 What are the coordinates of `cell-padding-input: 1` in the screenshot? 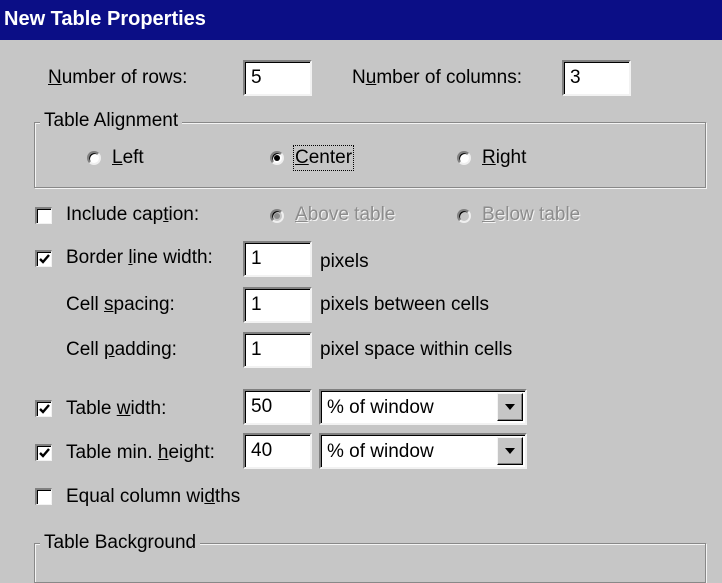 It's located at (277, 350).